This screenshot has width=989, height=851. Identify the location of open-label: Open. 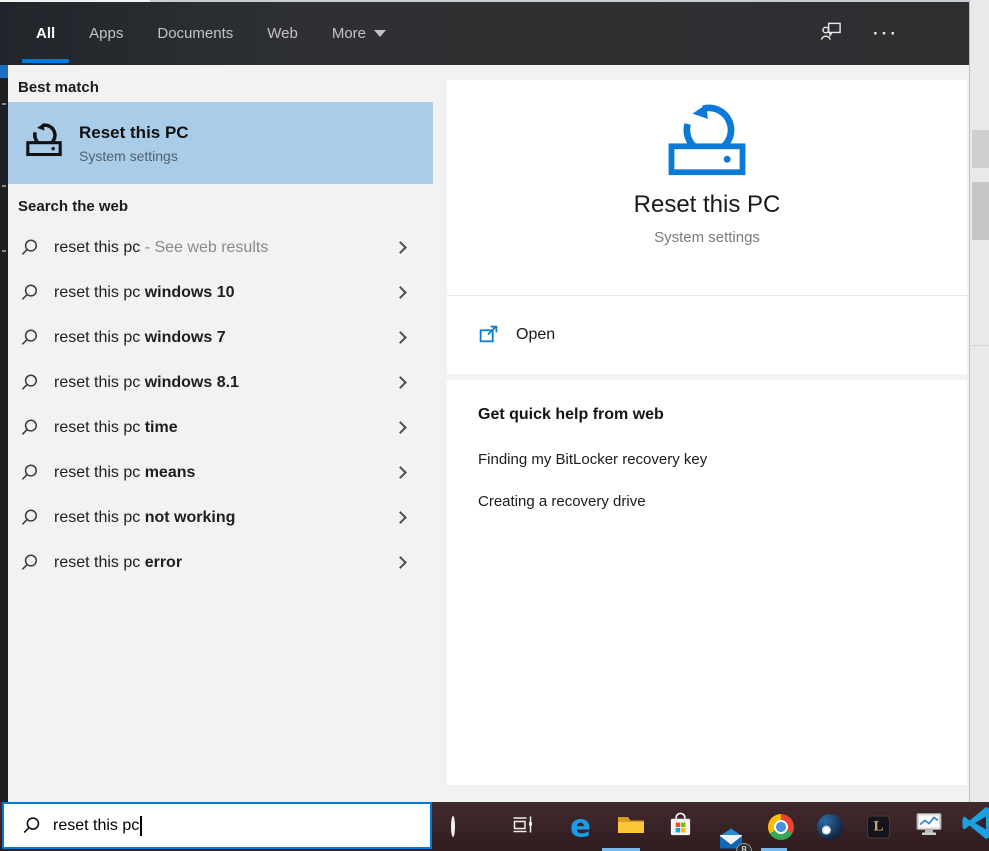
(536, 334).